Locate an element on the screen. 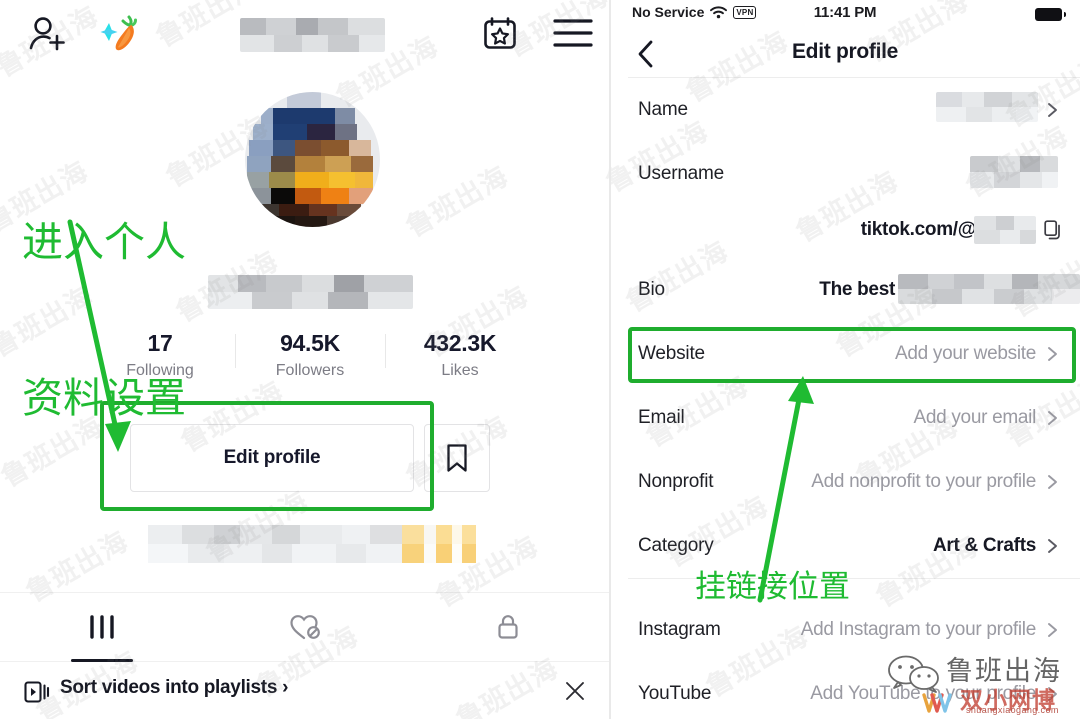  bio-value: The best is located at coordinates (857, 289).